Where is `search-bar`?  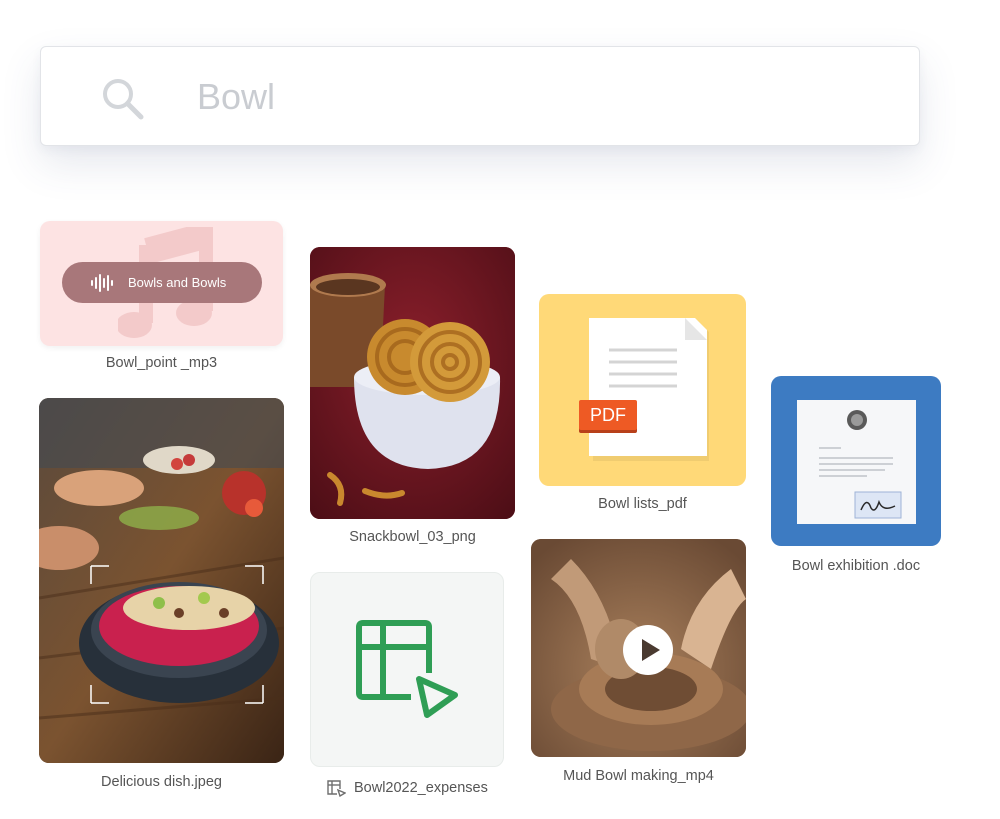
search-bar is located at coordinates (480, 96).